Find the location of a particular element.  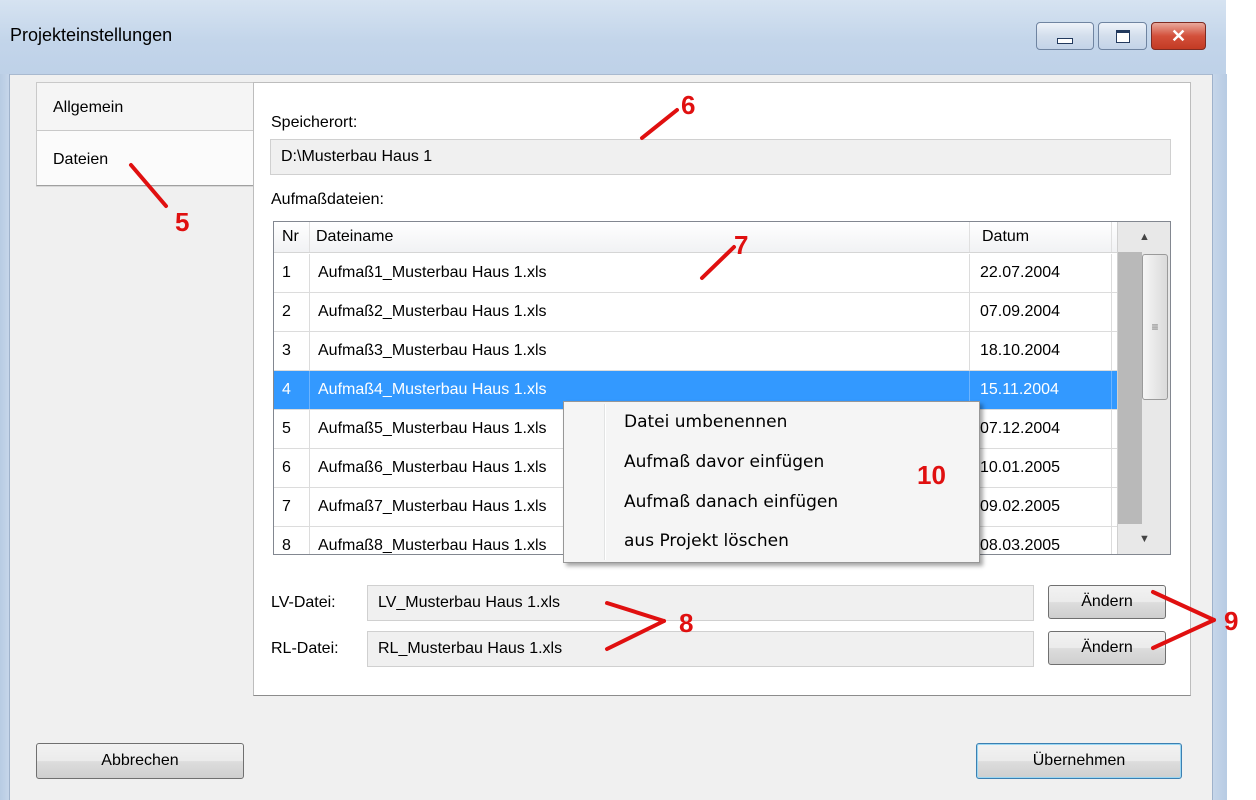

annotation-line-8a is located at coordinates (635, 612).